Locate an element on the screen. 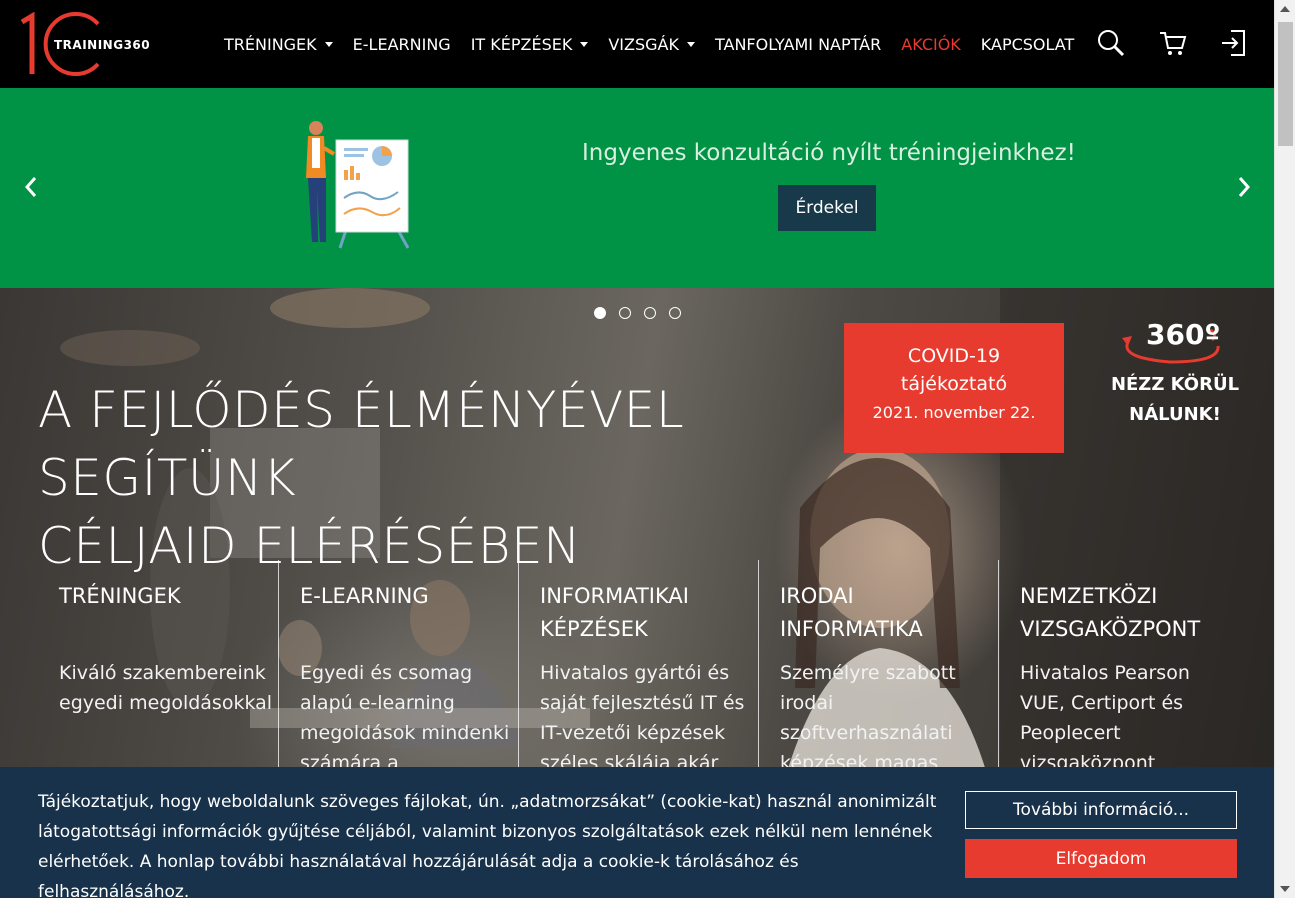 This screenshot has width=1295, height=898. scroll-up-arrow-icon is located at coordinates (1285, 9).